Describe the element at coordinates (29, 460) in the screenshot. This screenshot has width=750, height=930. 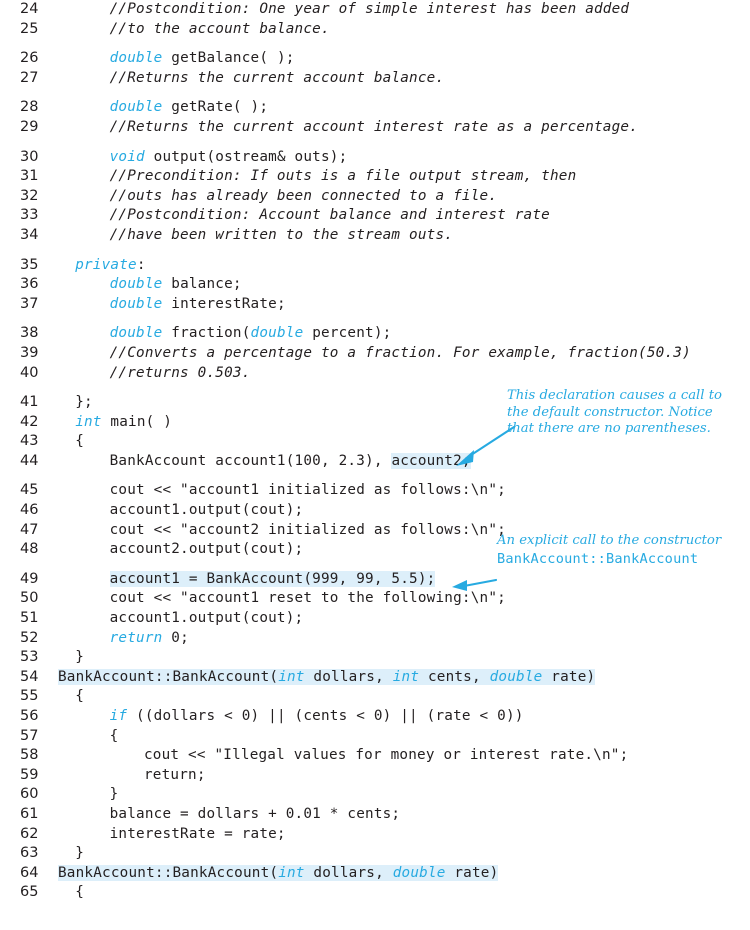
I see `line-number: 44` at that location.